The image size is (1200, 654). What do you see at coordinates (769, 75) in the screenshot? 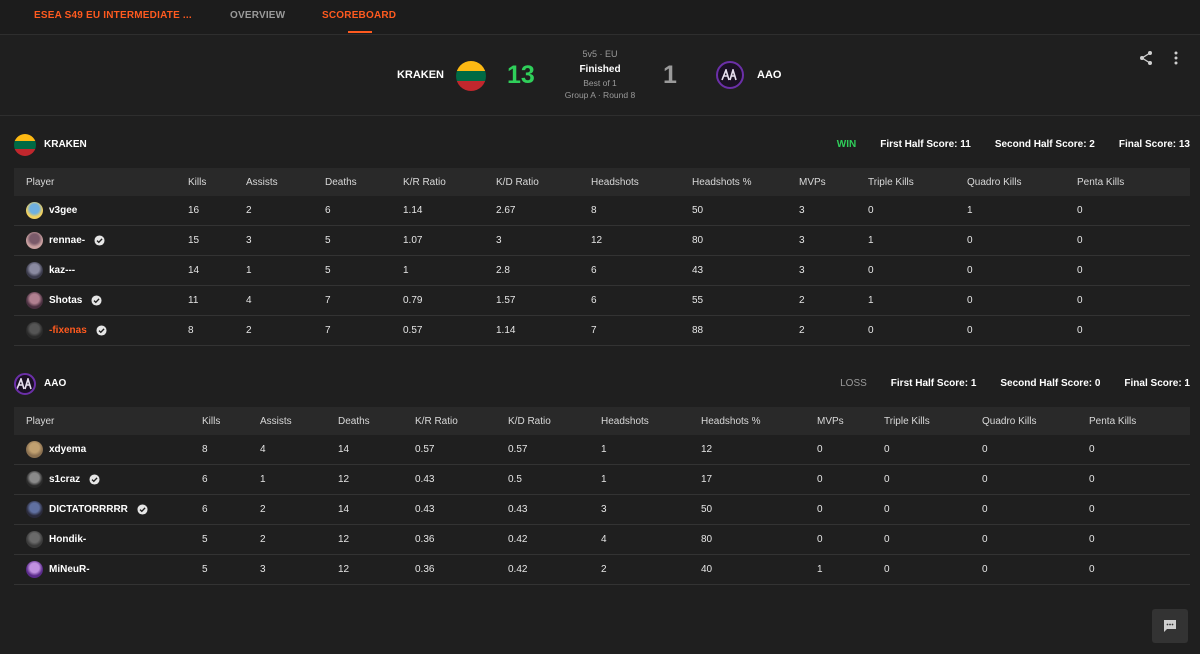
I see `team2-name: AAO` at bounding box center [769, 75].